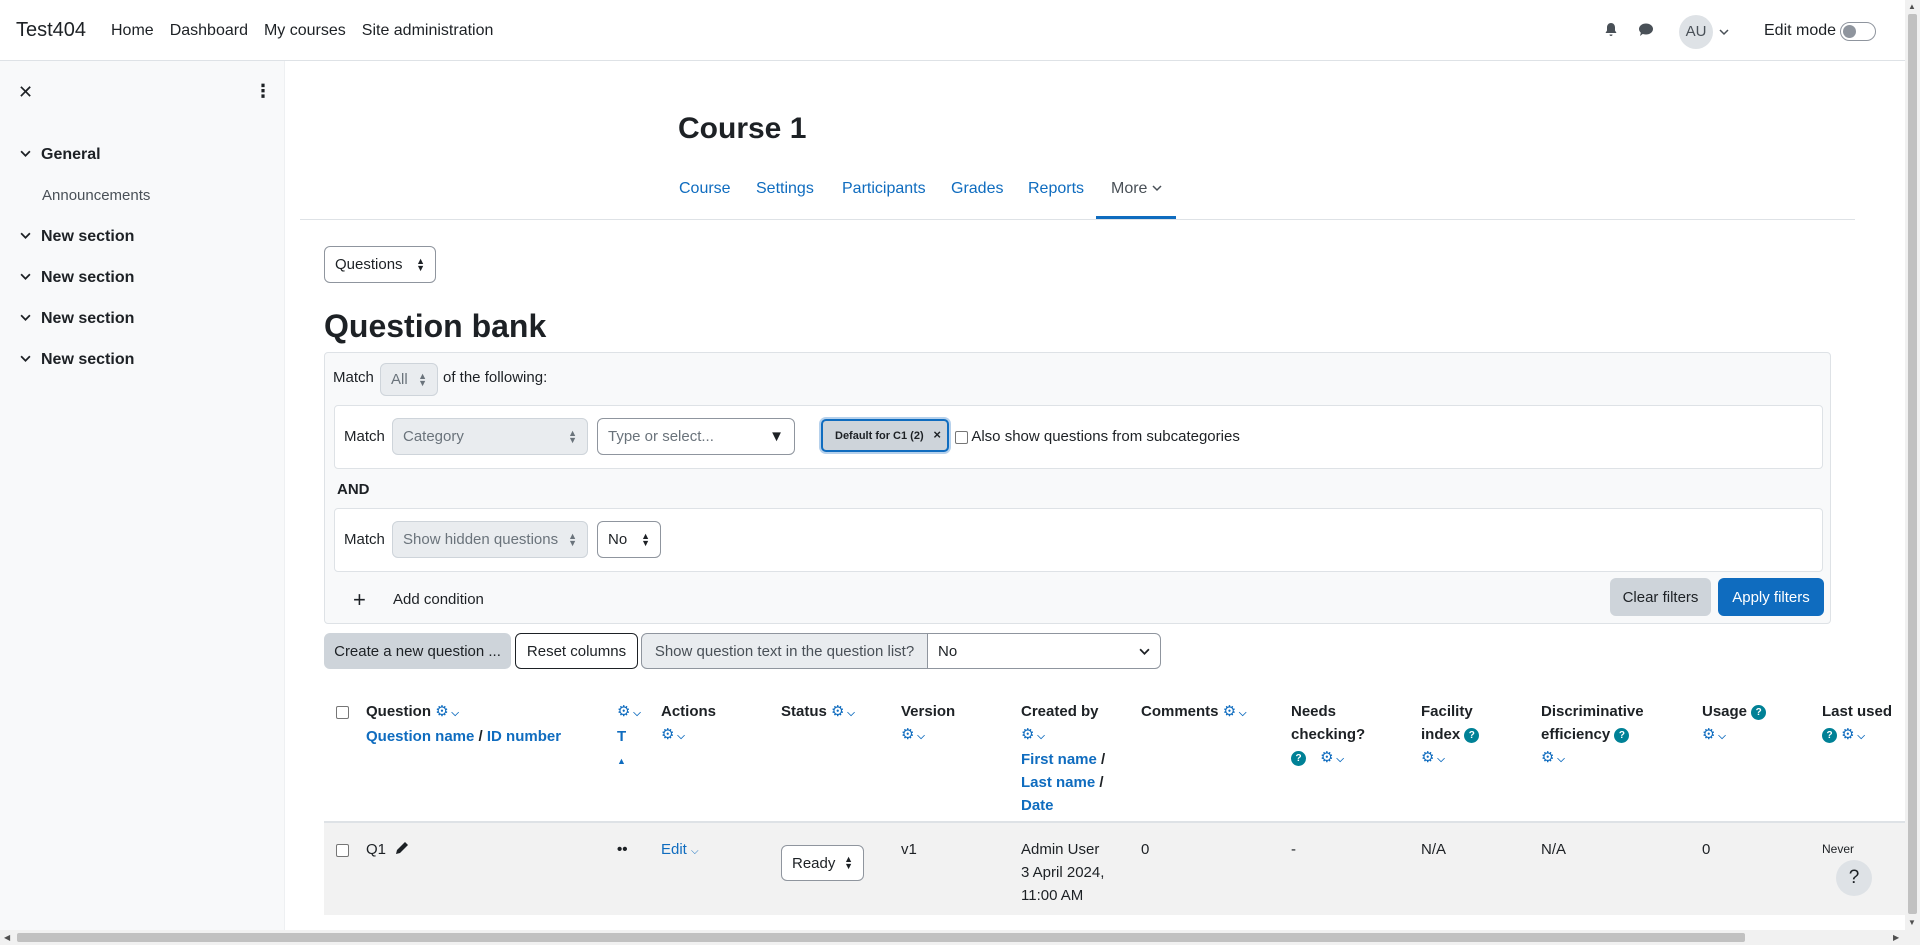 This screenshot has height=945, width=1920. I want to click on tab-grades: Grades, so click(977, 189).